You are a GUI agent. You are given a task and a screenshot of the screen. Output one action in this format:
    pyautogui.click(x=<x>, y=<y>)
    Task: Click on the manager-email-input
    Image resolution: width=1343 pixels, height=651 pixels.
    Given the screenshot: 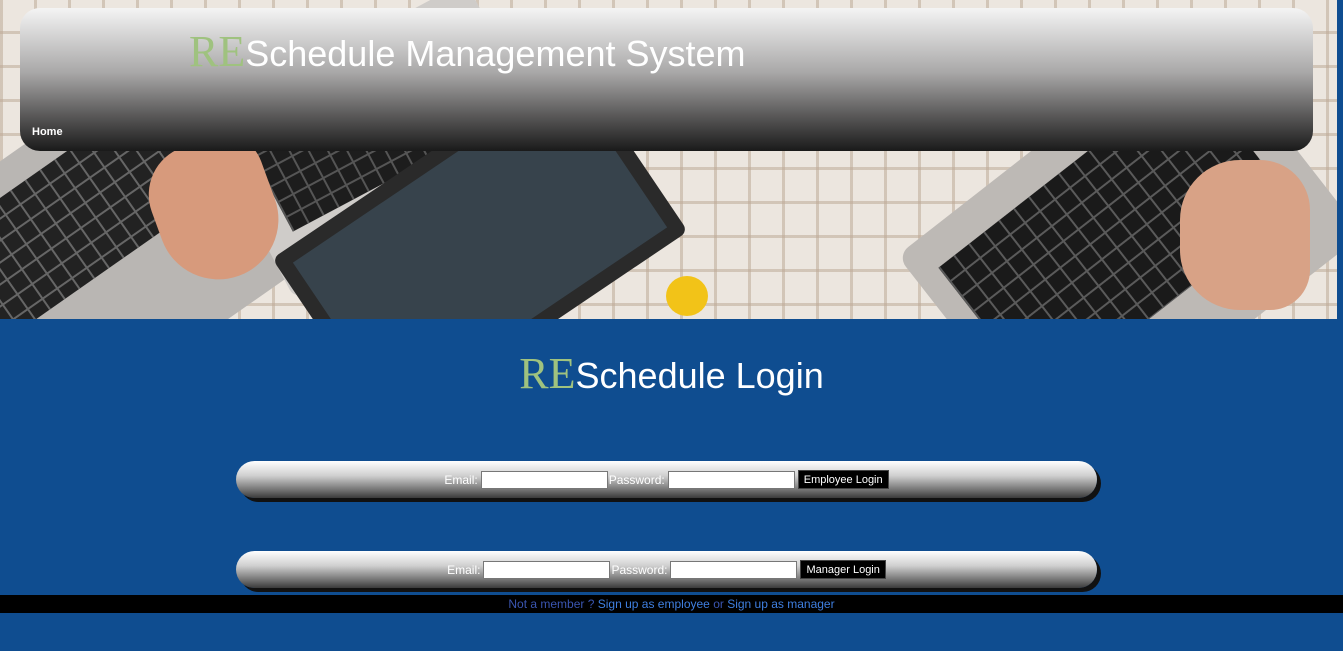 What is the action you would take?
    pyautogui.click(x=547, y=569)
    